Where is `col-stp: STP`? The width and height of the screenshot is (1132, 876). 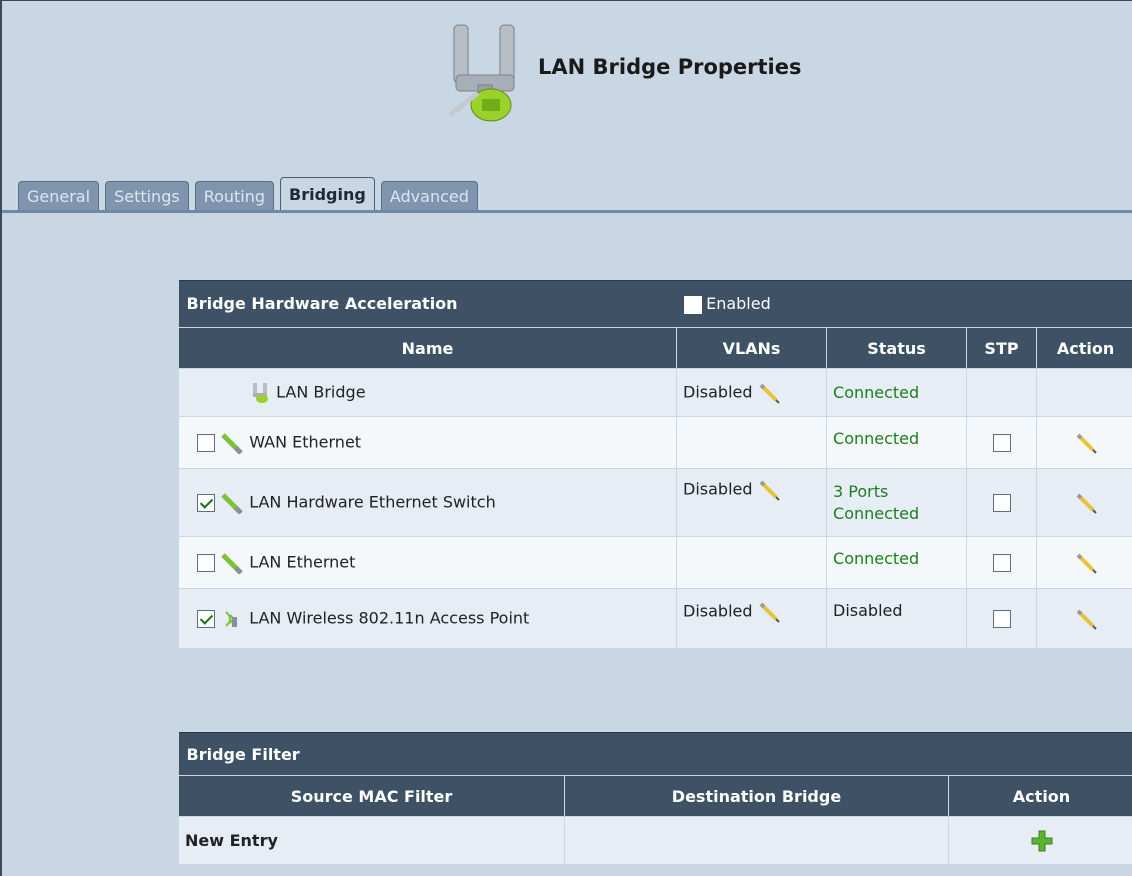 col-stp: STP is located at coordinates (1002, 348).